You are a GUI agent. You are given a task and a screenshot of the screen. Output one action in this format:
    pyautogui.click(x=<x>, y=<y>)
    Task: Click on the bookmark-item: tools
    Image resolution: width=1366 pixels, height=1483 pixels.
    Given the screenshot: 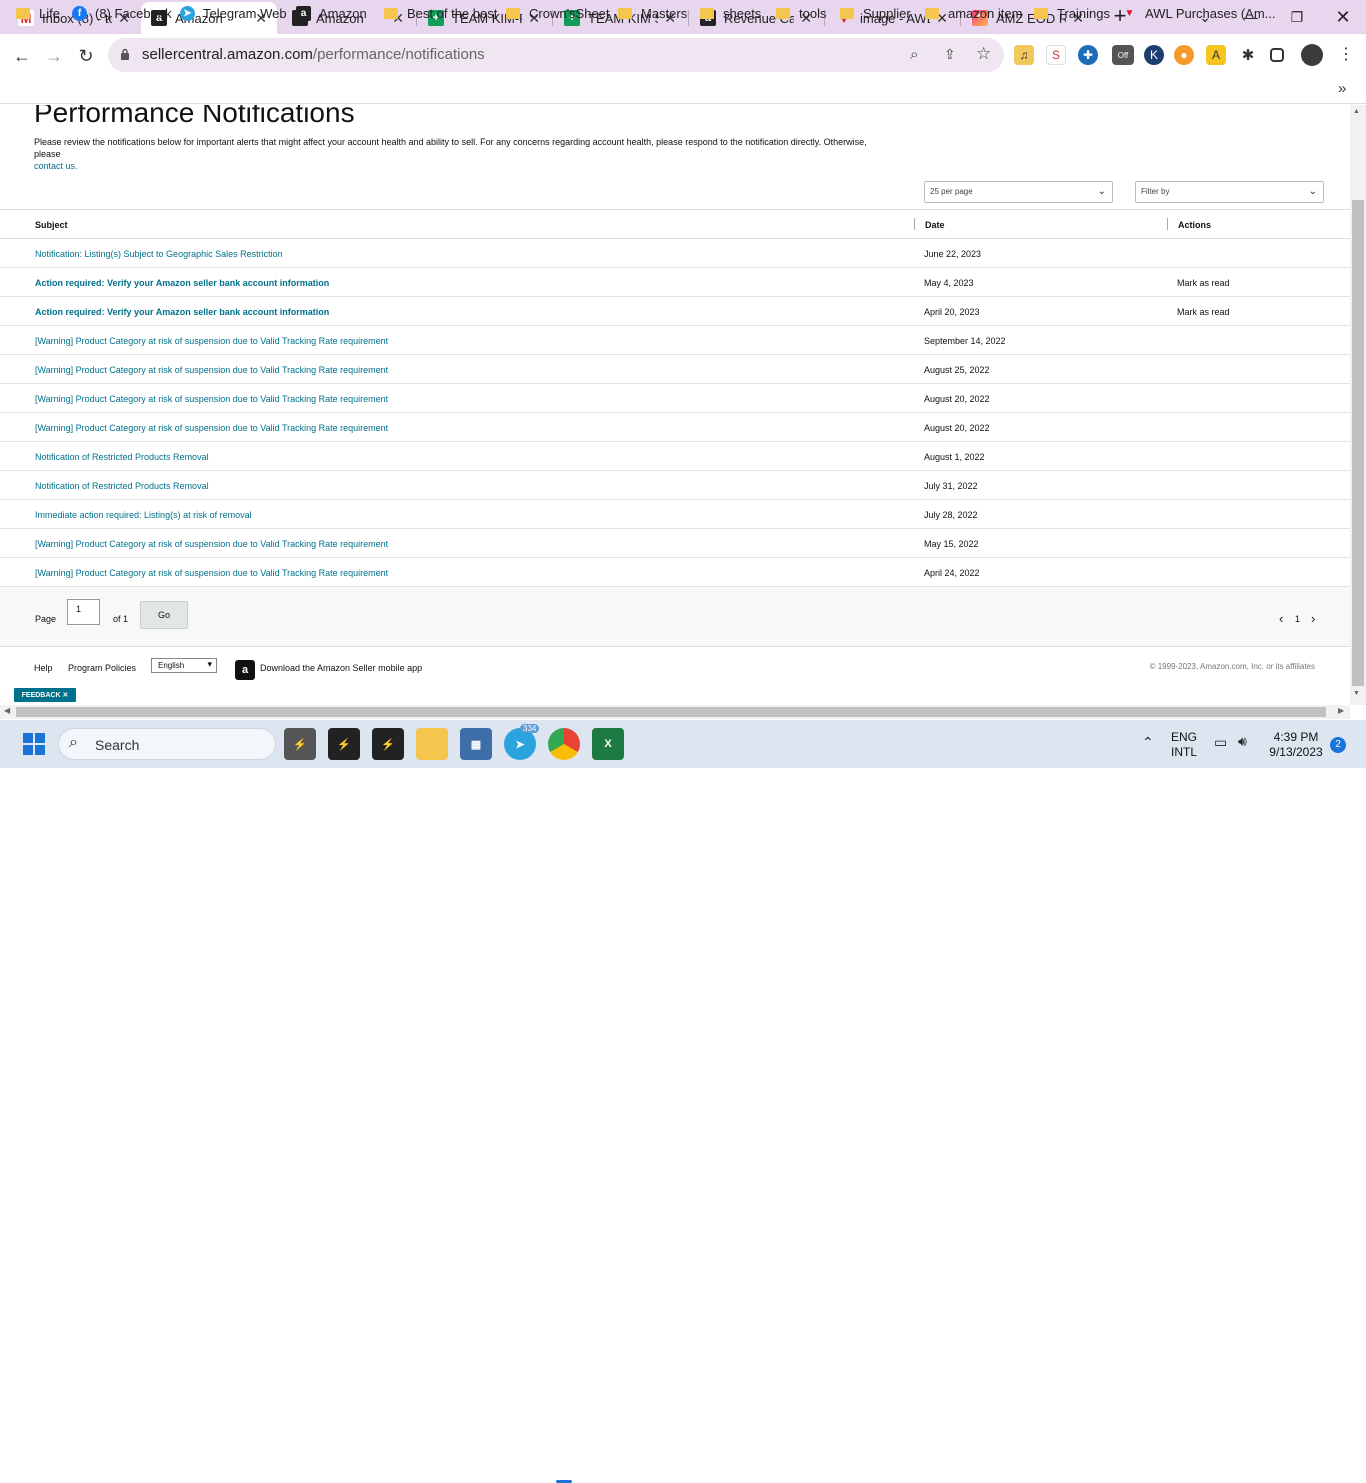 What is the action you would take?
    pyautogui.click(x=801, y=13)
    